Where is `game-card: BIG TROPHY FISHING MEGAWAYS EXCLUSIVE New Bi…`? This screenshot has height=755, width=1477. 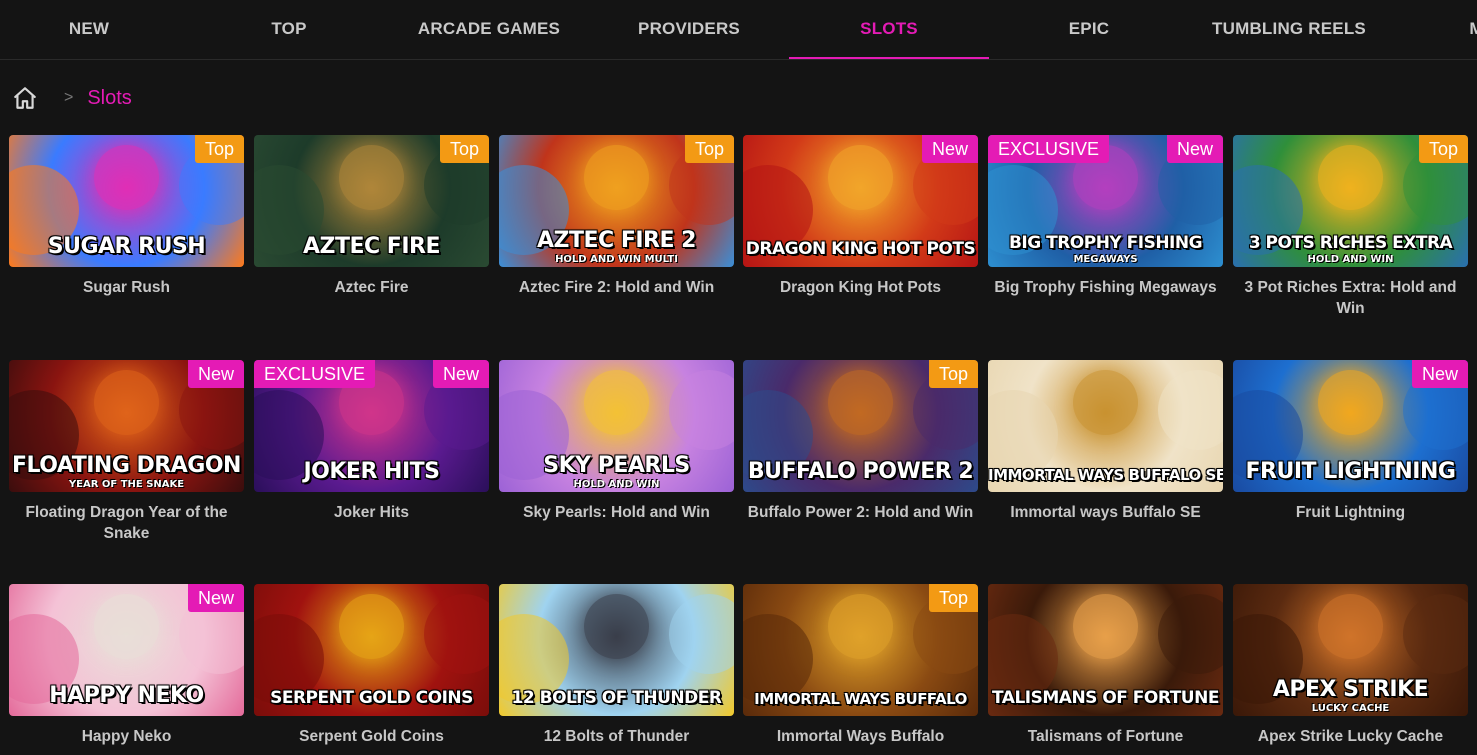
game-card: BIG TROPHY FISHING MEGAWAYS EXCLUSIVE New Bi… is located at coordinates (1105, 216).